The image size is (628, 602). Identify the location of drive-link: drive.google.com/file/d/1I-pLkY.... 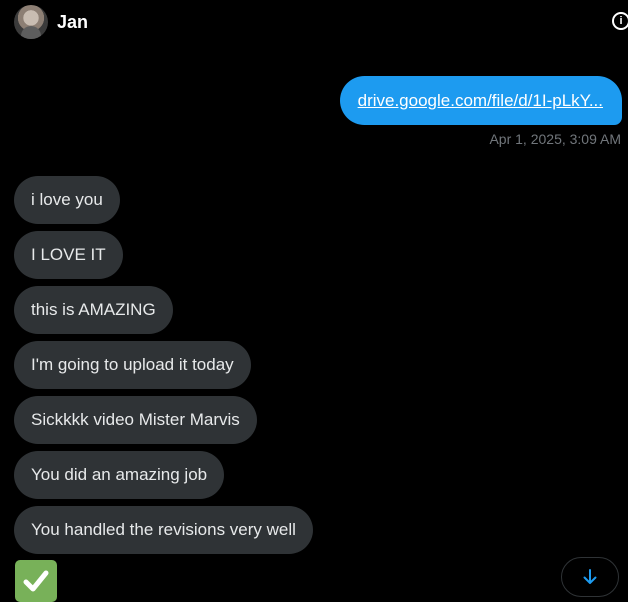
(480, 101).